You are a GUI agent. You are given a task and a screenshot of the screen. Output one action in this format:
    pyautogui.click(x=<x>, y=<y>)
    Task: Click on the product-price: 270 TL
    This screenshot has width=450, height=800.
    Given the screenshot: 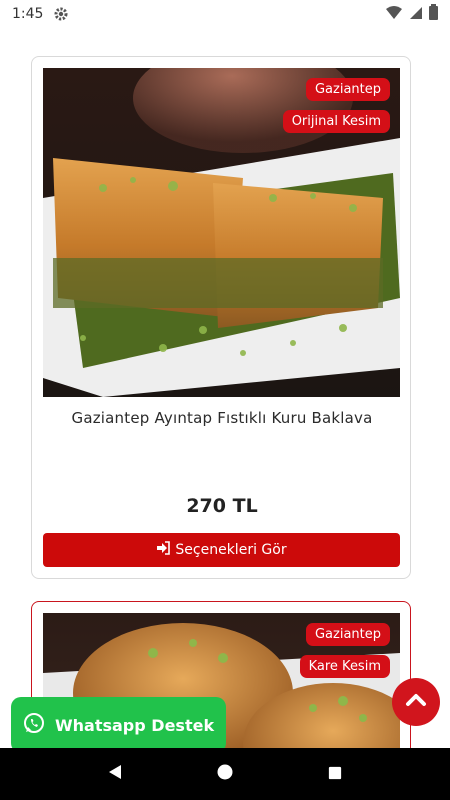 What is the action you would take?
    pyautogui.click(x=222, y=506)
    